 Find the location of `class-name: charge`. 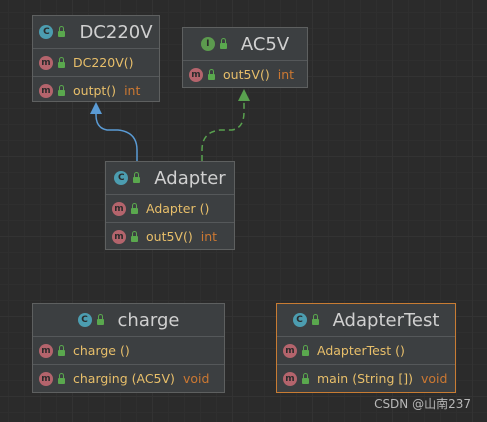

class-name: charge is located at coordinates (148, 320).